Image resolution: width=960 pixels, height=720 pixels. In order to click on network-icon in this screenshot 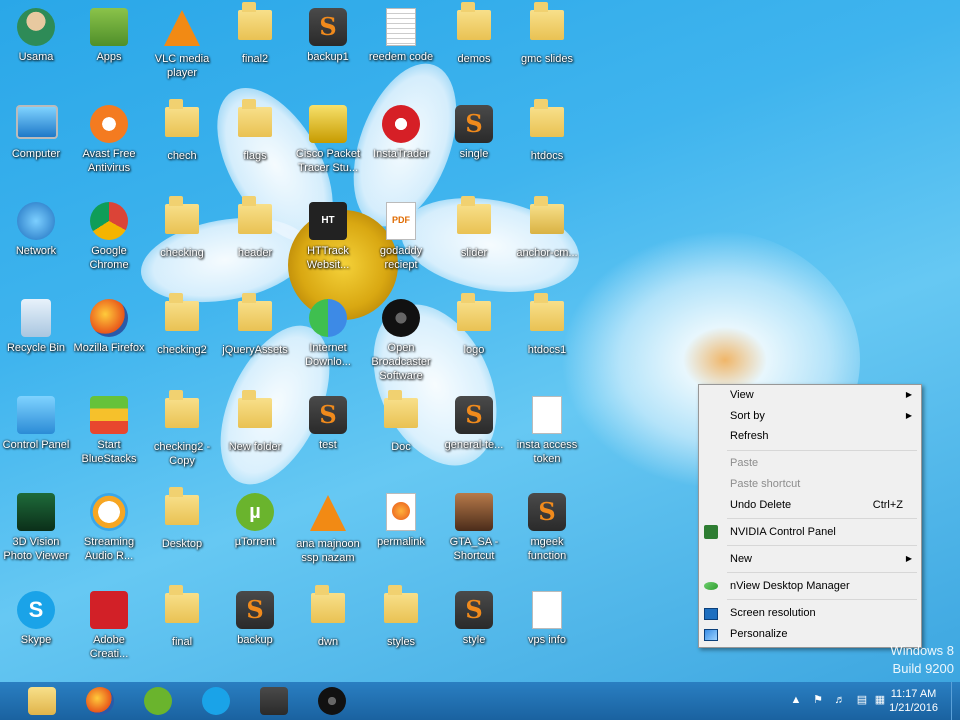, I will do `click(36, 222)`.